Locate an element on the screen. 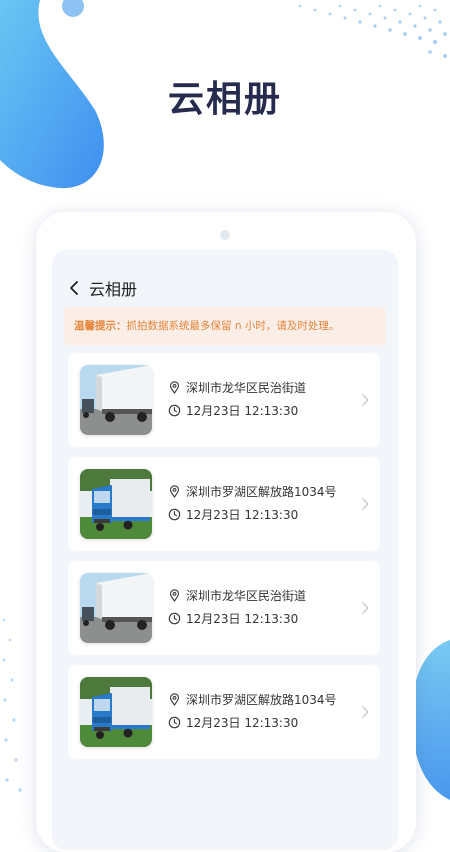  background-dots-top-right is located at coordinates (372, 31).